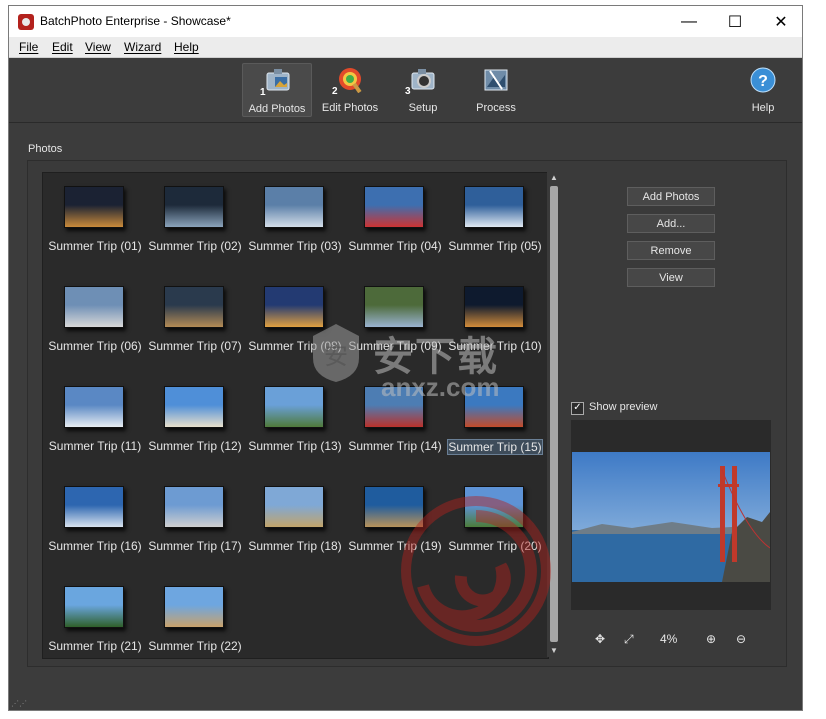  What do you see at coordinates (395, 446) in the screenshot?
I see `photo-label: Summer Trip (14)` at bounding box center [395, 446].